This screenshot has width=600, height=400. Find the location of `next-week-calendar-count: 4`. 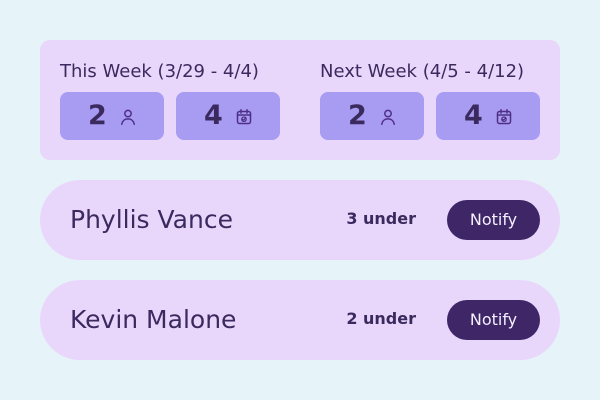

next-week-calendar-count: 4 is located at coordinates (473, 115).